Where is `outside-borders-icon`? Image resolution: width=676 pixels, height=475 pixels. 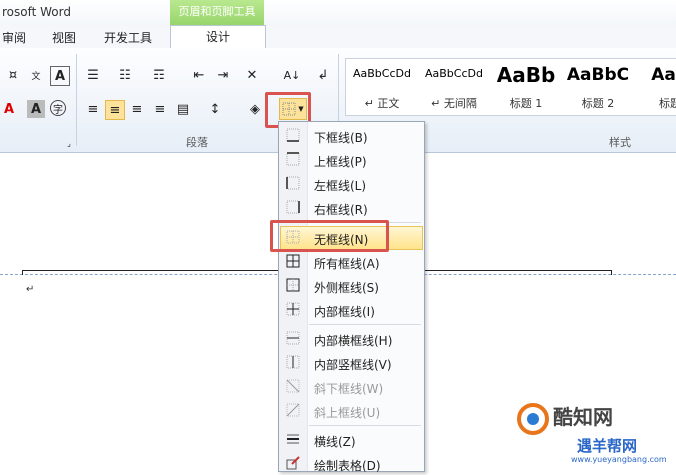
outside-borders-icon is located at coordinates (293, 285).